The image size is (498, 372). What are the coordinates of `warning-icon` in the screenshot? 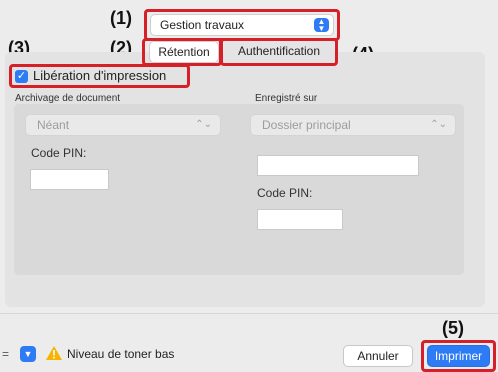 It's located at (54, 353).